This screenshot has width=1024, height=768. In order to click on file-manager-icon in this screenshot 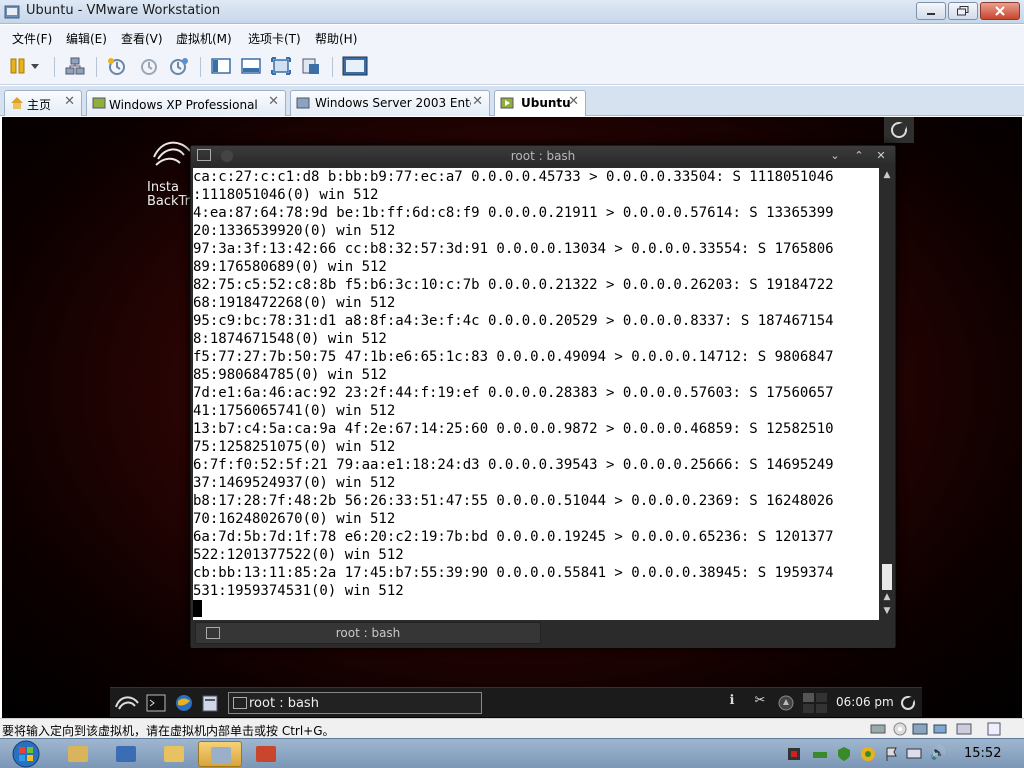, I will do `click(210, 703)`.